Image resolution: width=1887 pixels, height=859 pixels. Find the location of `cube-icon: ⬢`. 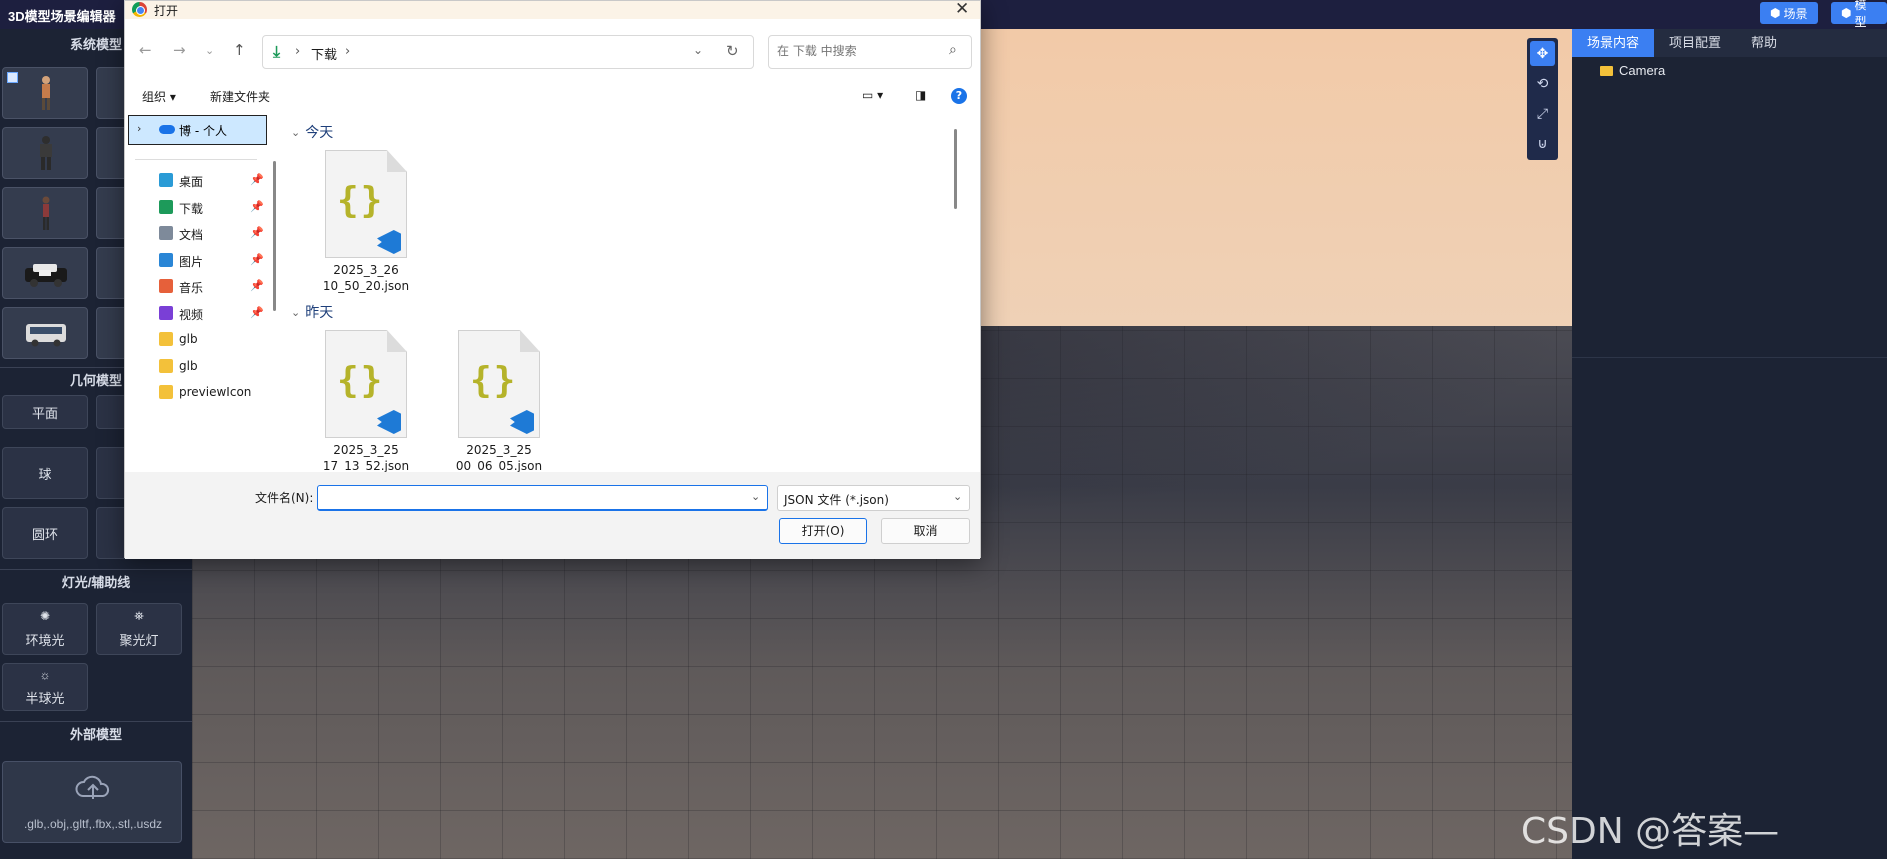

cube-icon: ⬢ is located at coordinates (1775, 13).